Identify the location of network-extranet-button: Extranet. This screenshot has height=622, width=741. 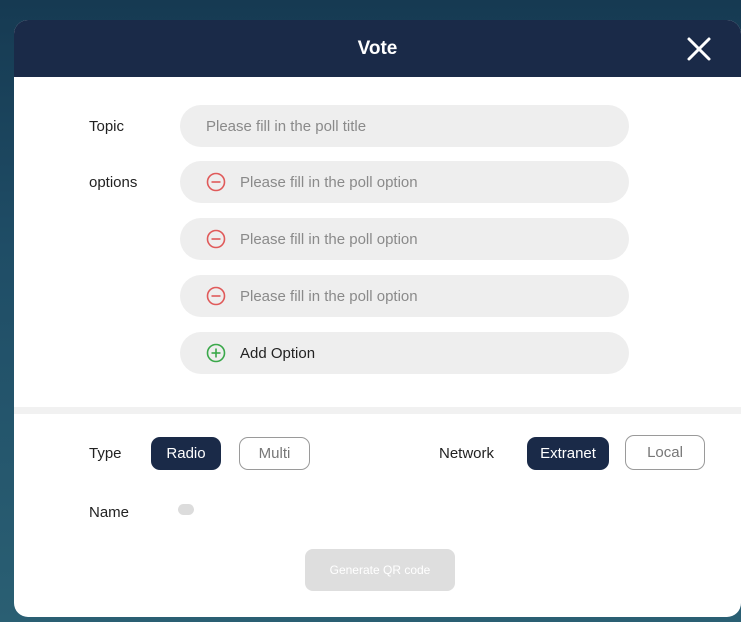
(568, 453).